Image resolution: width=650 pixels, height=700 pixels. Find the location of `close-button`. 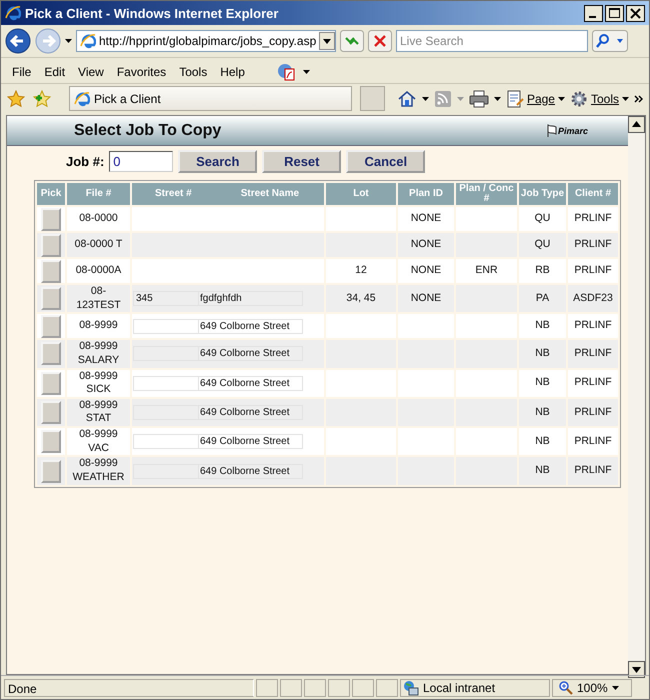

close-button is located at coordinates (635, 13).